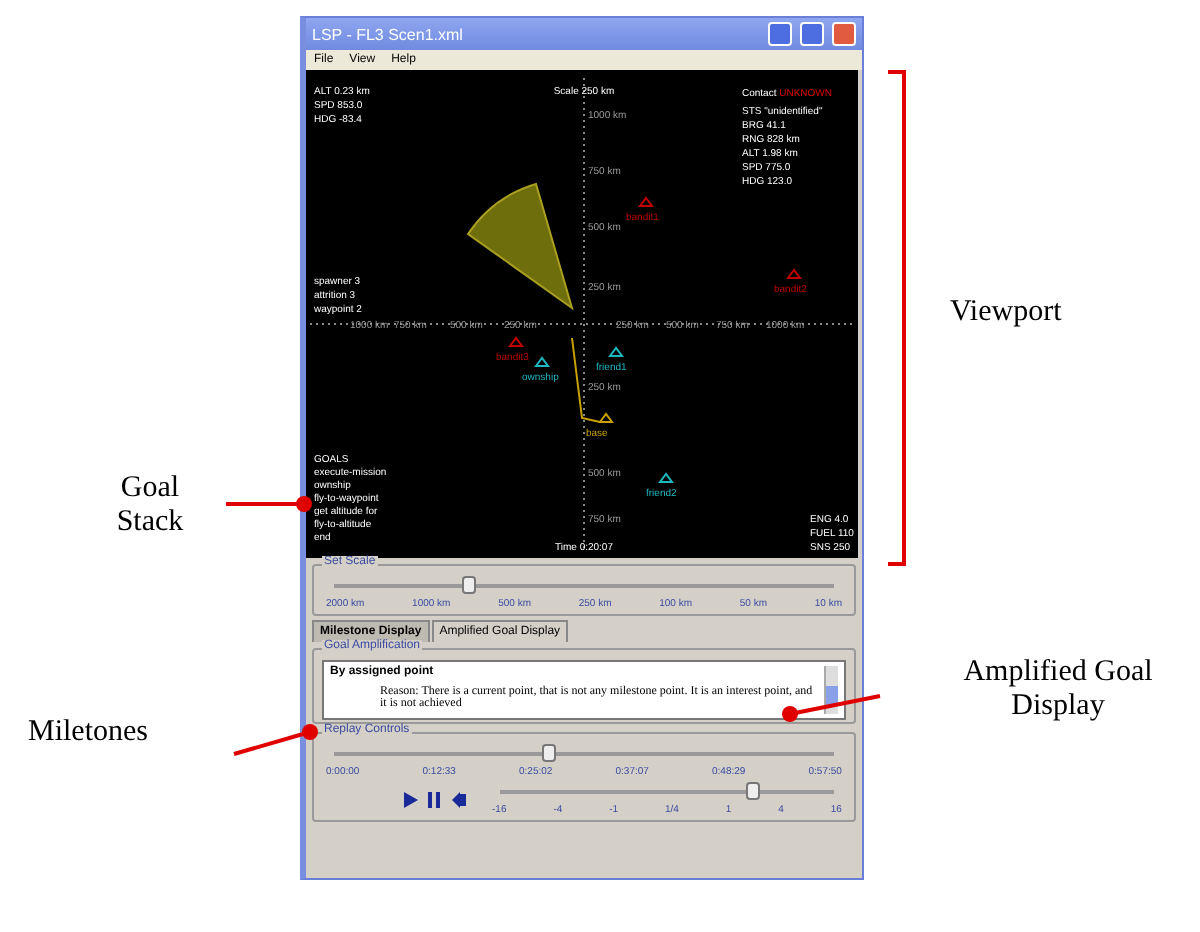 The width and height of the screenshot is (1200, 932). I want to click on close-button, so click(844, 34).